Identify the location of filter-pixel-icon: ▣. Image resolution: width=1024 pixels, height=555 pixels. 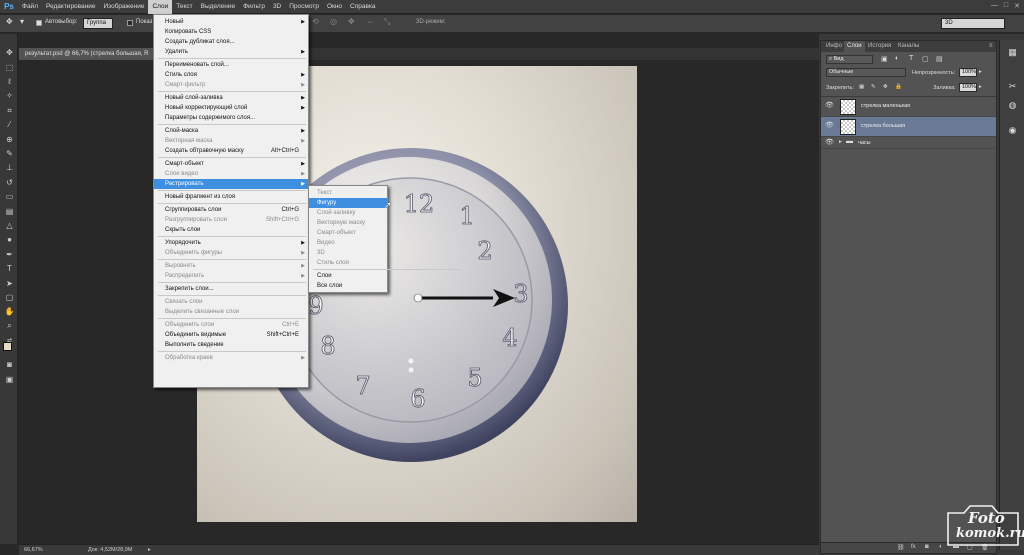
(884, 59).